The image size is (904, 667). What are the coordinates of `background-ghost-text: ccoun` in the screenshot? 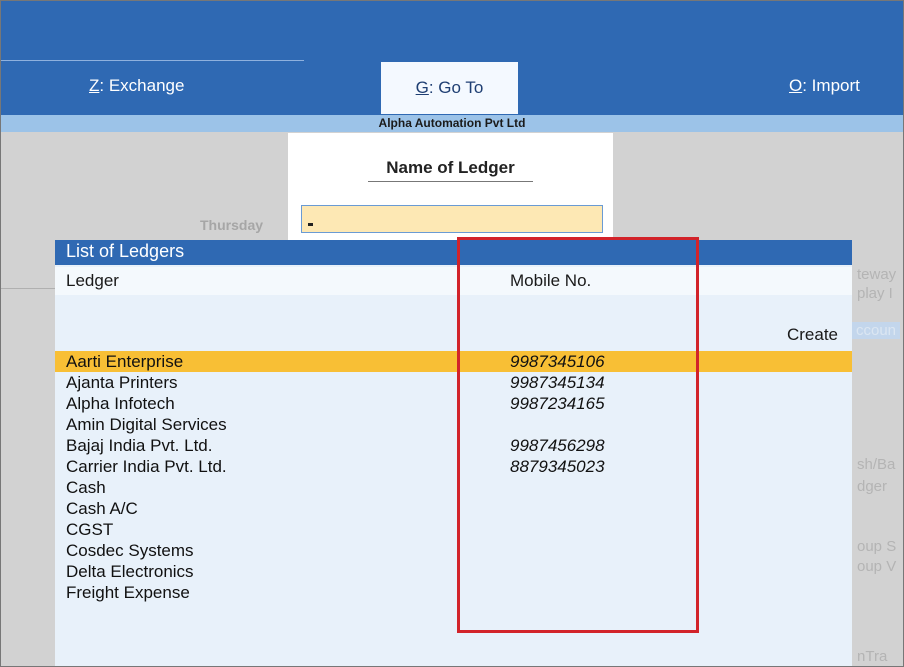 It's located at (876, 330).